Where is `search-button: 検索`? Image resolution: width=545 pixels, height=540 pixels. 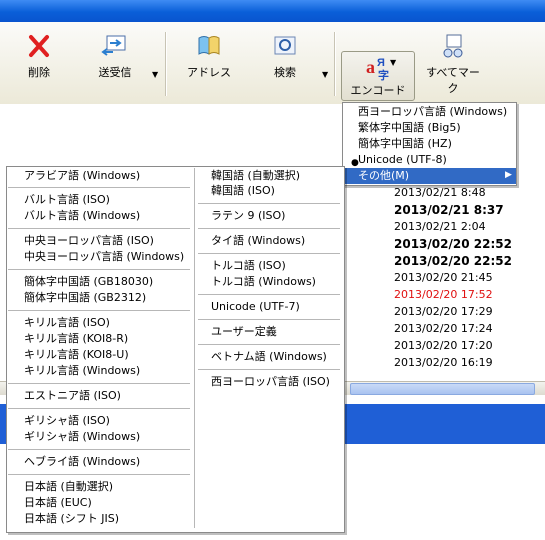 search-button: 検索 is located at coordinates (285, 65).